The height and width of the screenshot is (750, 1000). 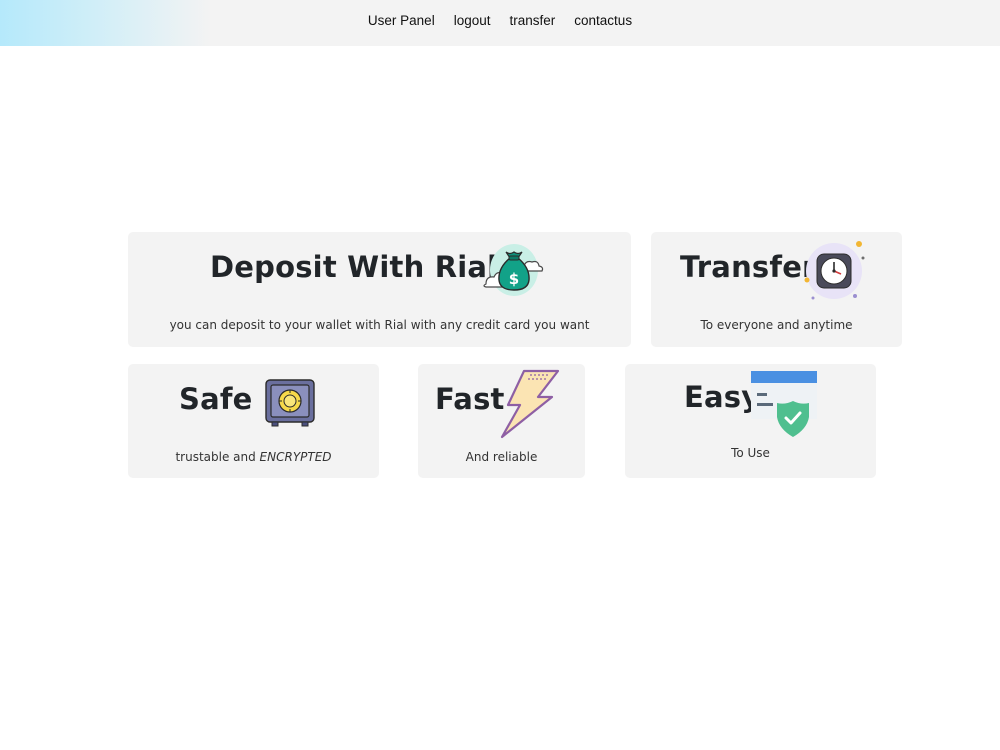 I want to click on easy-card-subtitle: To Use, so click(x=750, y=453).